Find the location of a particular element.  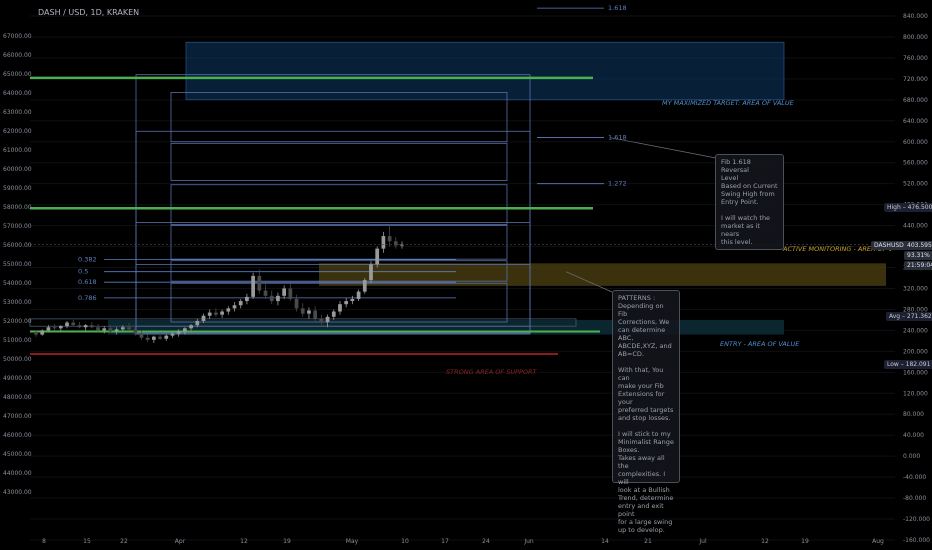

left-axis-tick: 46000.00 is located at coordinates (17, 435).